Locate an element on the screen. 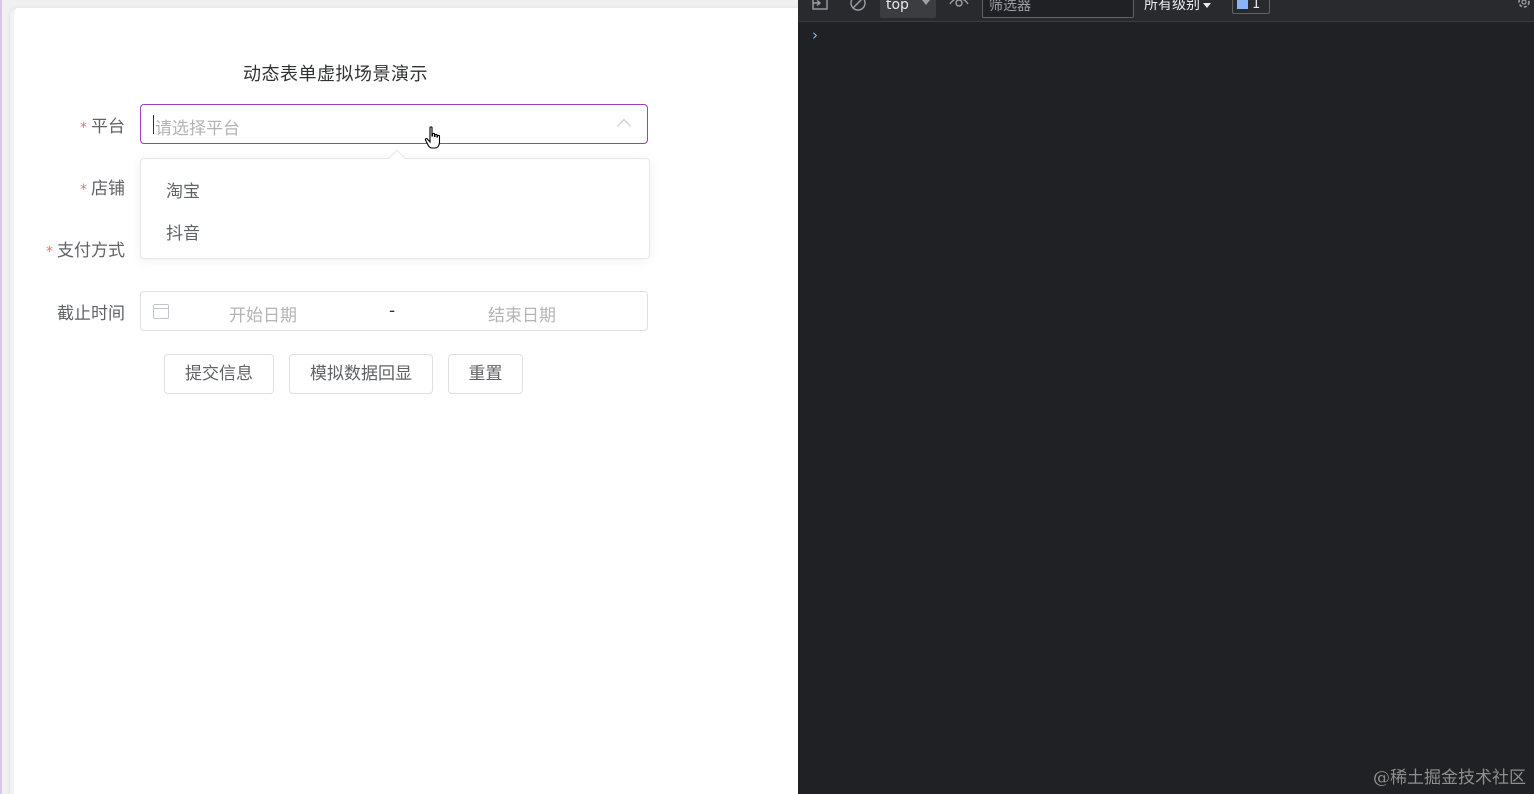  context-selector: top is located at coordinates (908, 9).